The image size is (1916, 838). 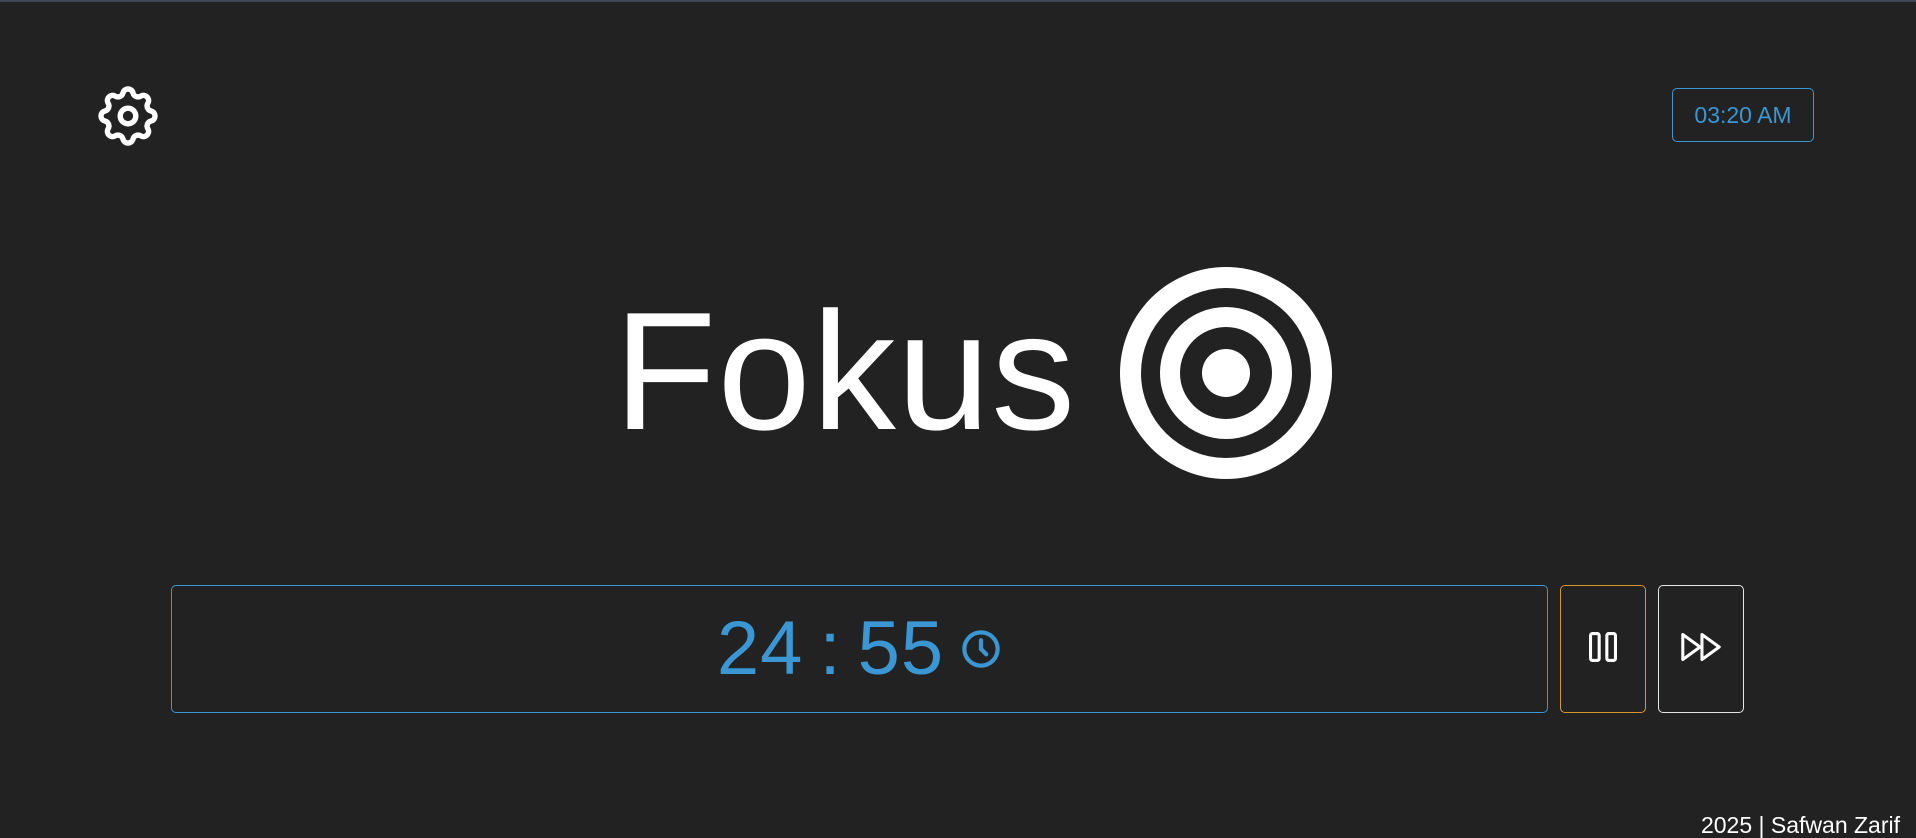 I want to click on timer-readout: 24 : 55, so click(x=859, y=649).